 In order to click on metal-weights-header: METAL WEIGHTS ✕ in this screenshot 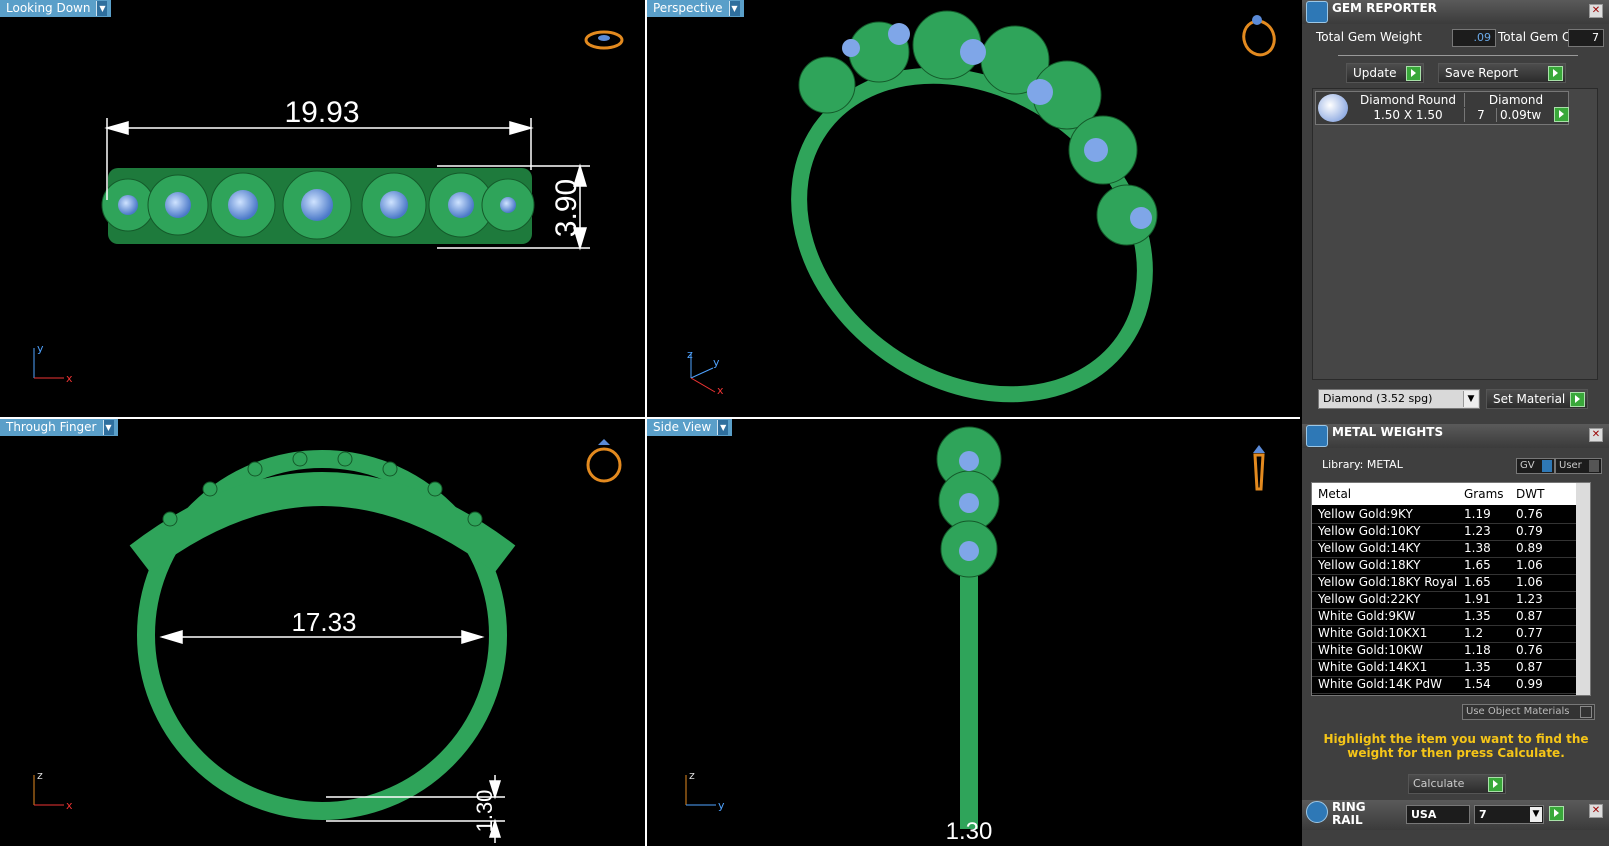, I will do `click(1455, 436)`.